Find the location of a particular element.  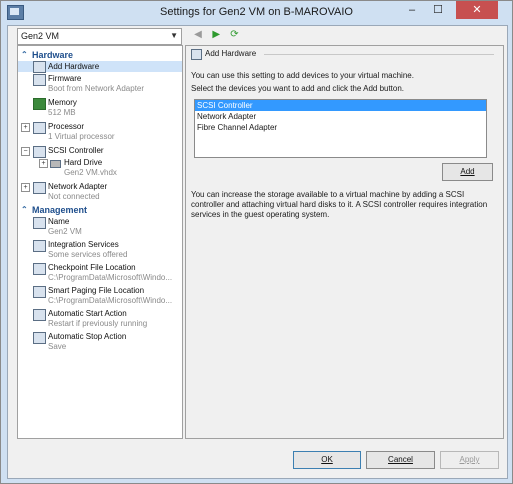

vm-selector: Gen2 VM ▼ is located at coordinates (99, 36).